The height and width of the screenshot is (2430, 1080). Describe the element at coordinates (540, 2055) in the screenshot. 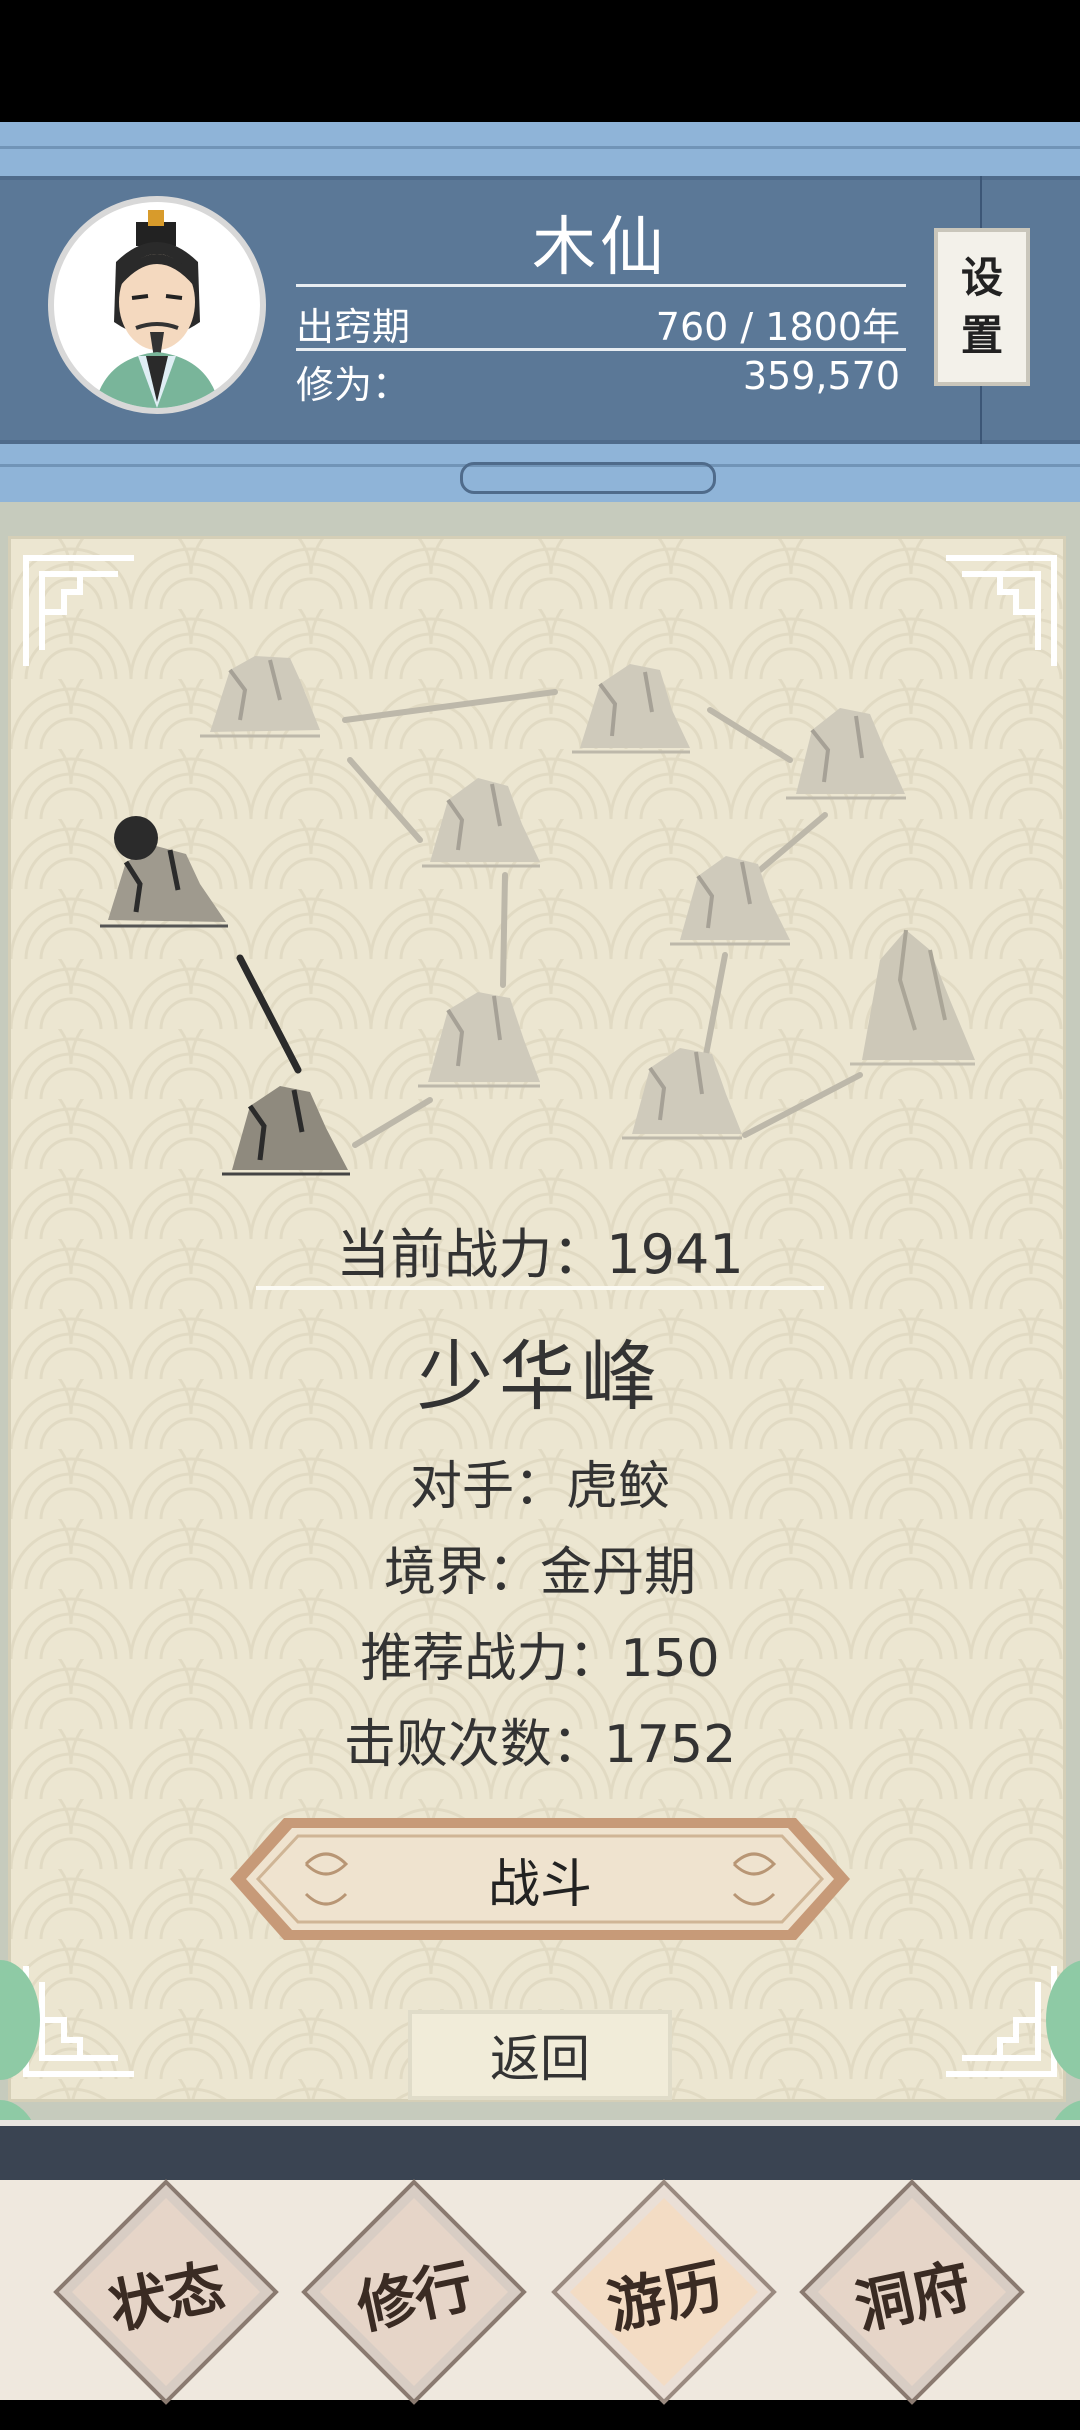

I see `back-button: 返回` at that location.